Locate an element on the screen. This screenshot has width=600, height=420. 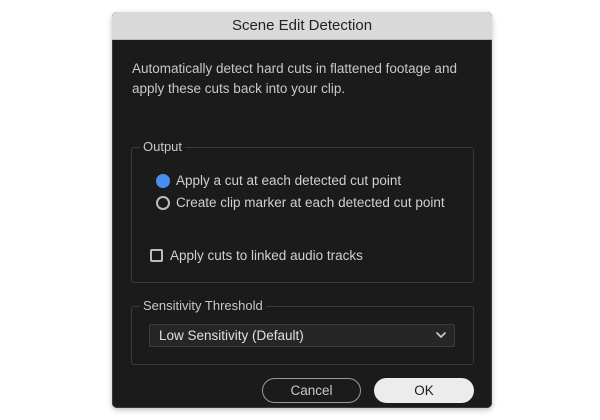
radio-apply-cut-label: Apply a cut at each detected cut point is located at coordinates (289, 180).